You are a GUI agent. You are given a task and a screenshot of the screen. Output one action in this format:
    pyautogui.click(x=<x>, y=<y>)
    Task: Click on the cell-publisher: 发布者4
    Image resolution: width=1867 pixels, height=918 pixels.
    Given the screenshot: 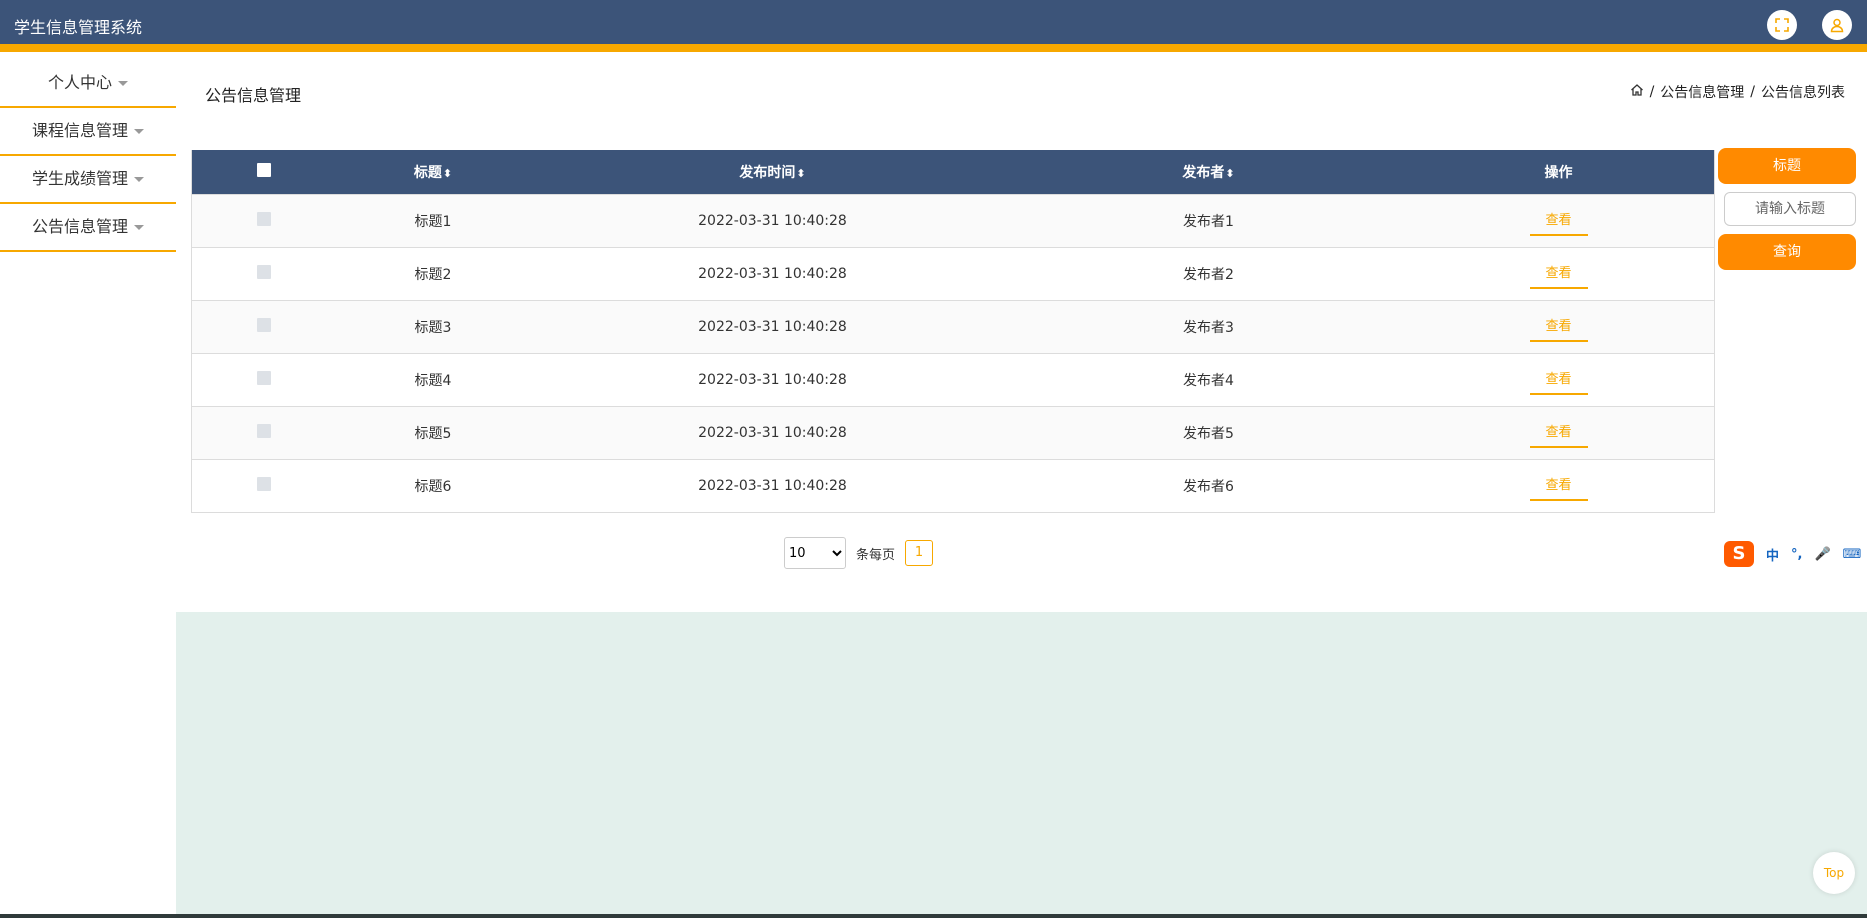 What is the action you would take?
    pyautogui.click(x=1208, y=380)
    